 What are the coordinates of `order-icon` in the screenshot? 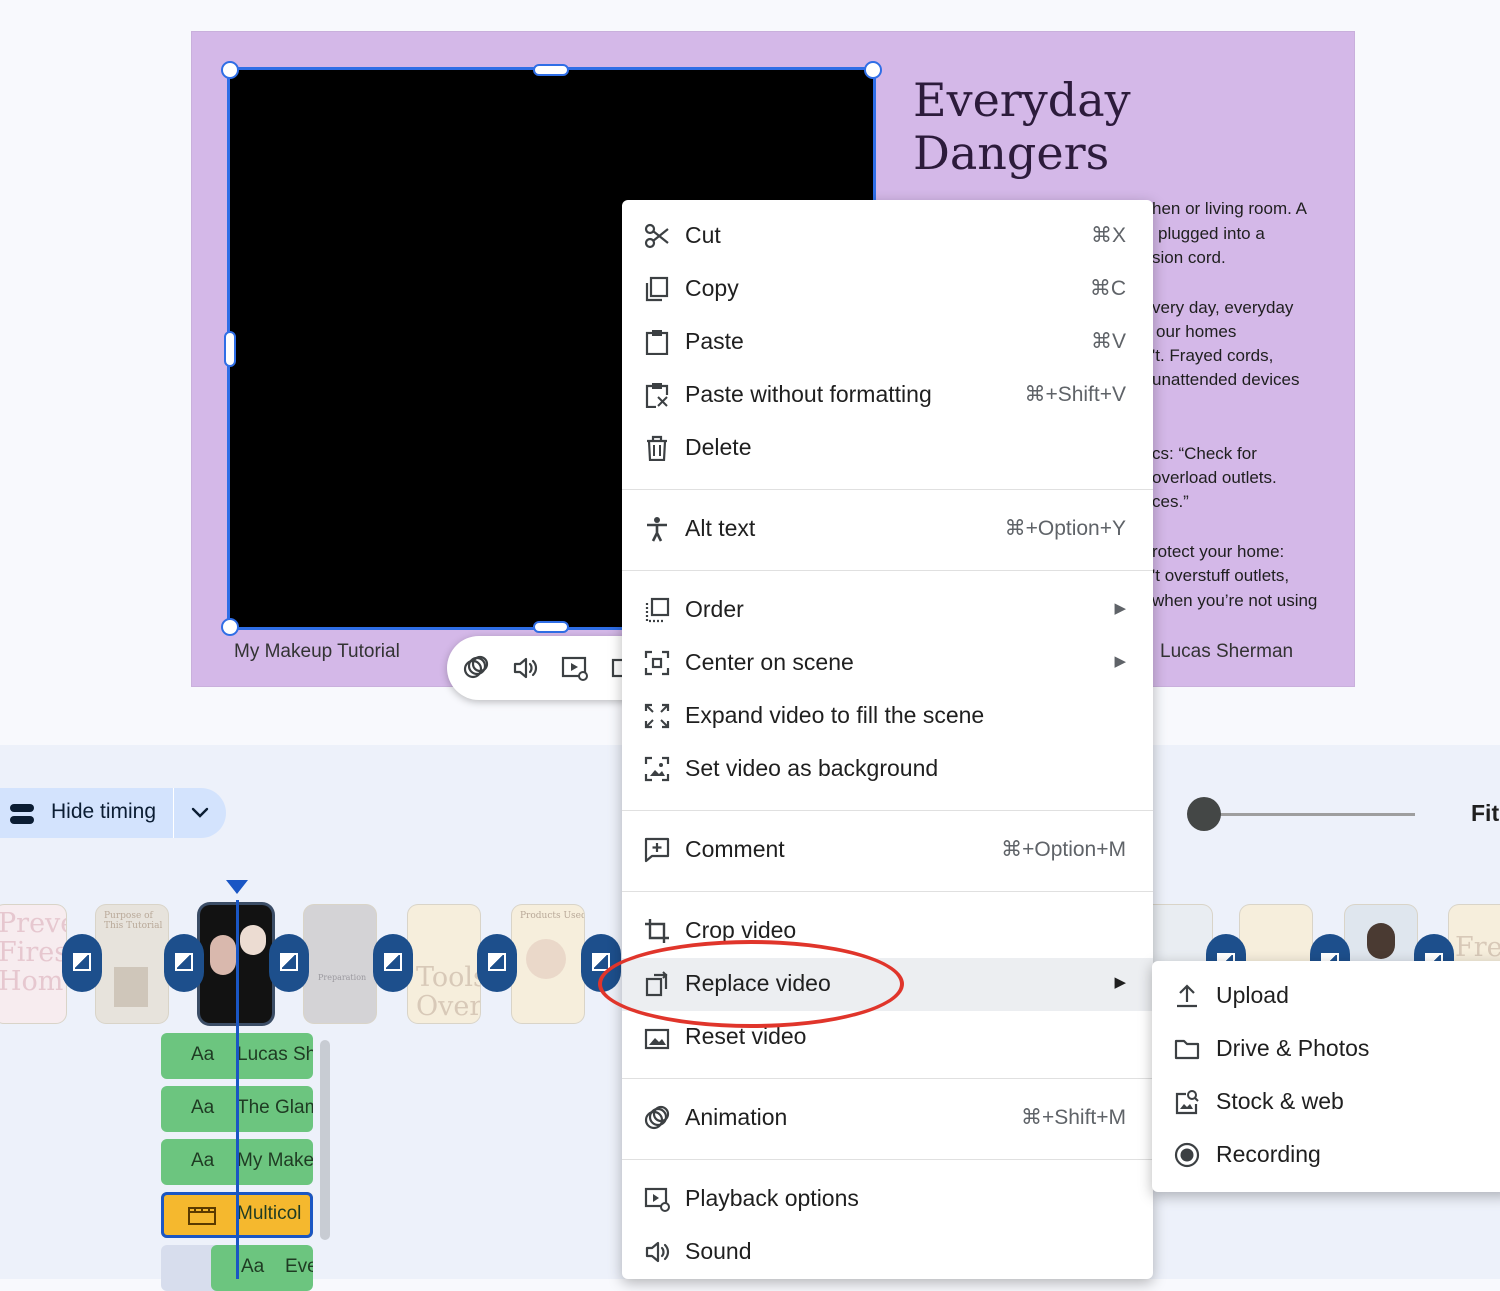 It's located at (657, 610).